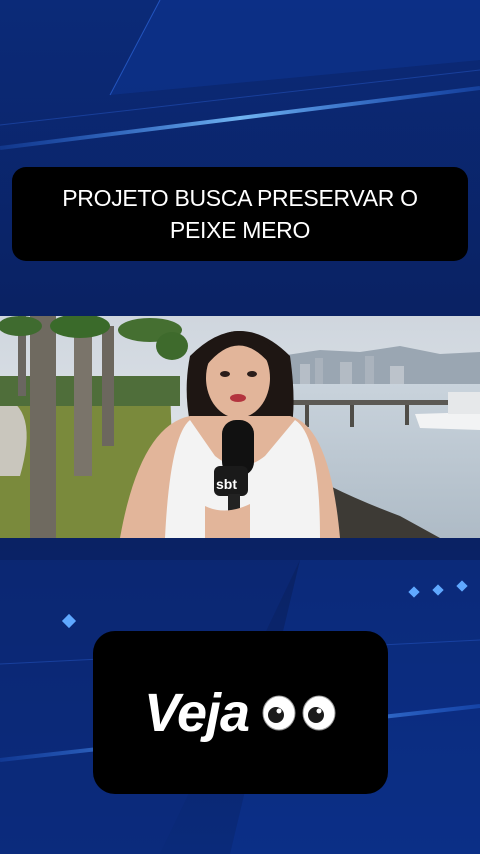 The width and height of the screenshot is (480, 854). What do you see at coordinates (279, 712) in the screenshot?
I see `eye-left-icon` at bounding box center [279, 712].